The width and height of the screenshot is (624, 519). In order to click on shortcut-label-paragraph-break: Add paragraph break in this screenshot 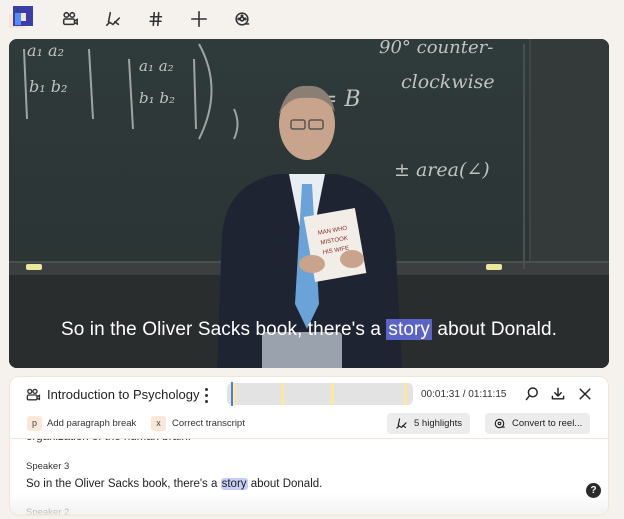, I will do `click(91, 423)`.